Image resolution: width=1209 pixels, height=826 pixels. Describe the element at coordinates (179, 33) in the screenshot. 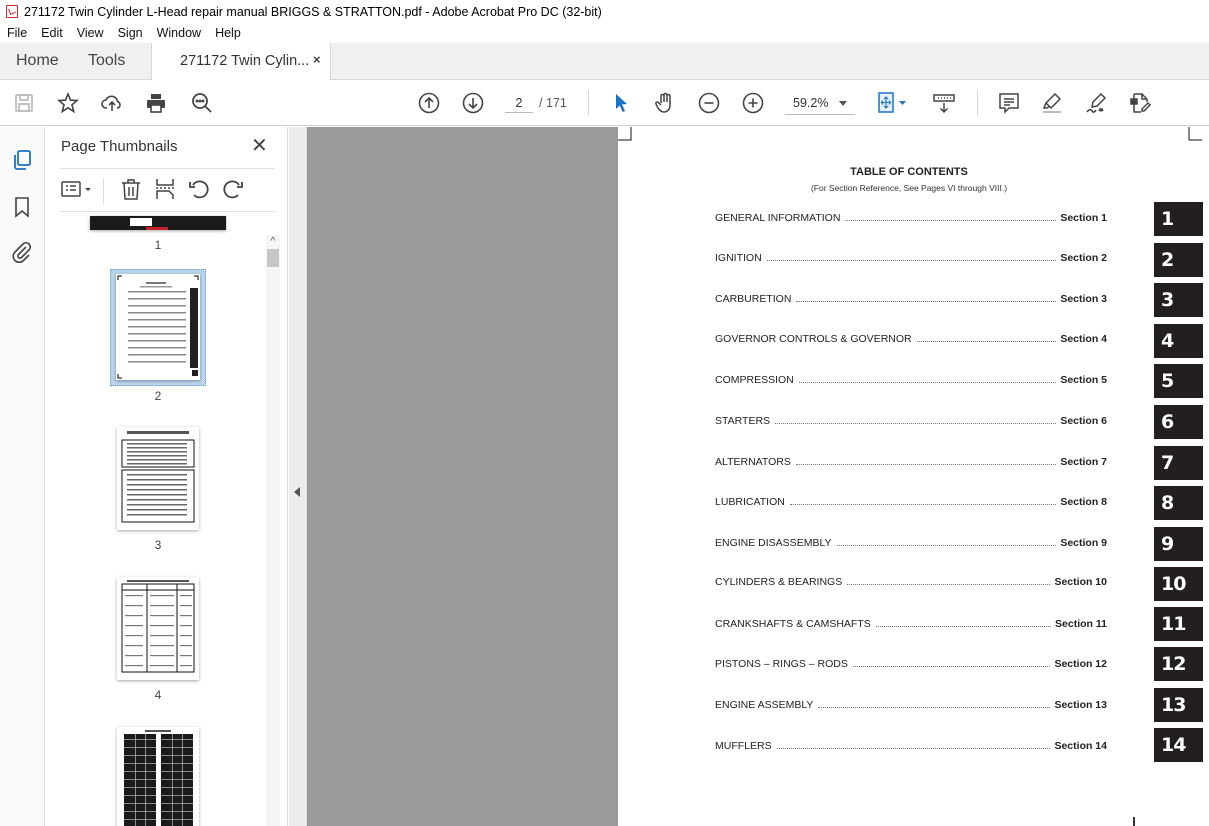

I see `menu-window: Window` at that location.